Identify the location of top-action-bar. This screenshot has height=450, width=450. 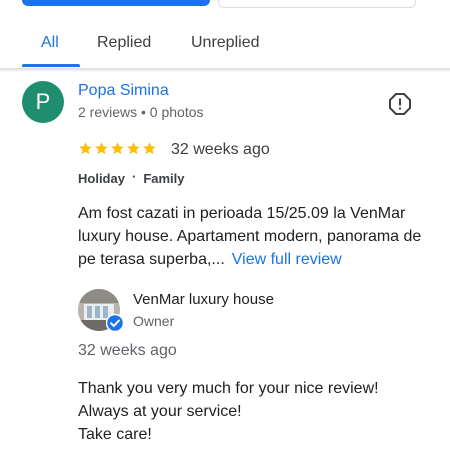
(225, 5).